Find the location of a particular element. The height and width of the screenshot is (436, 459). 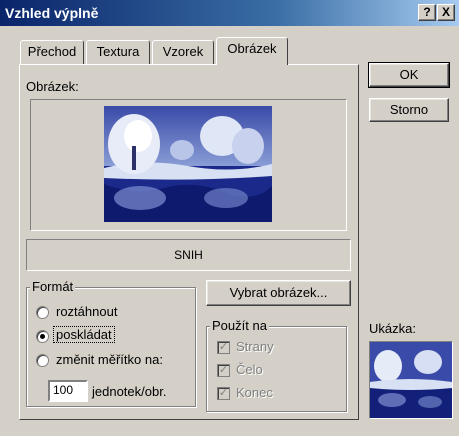

title-bar: Vzhled výplně ? X is located at coordinates (229, 13).